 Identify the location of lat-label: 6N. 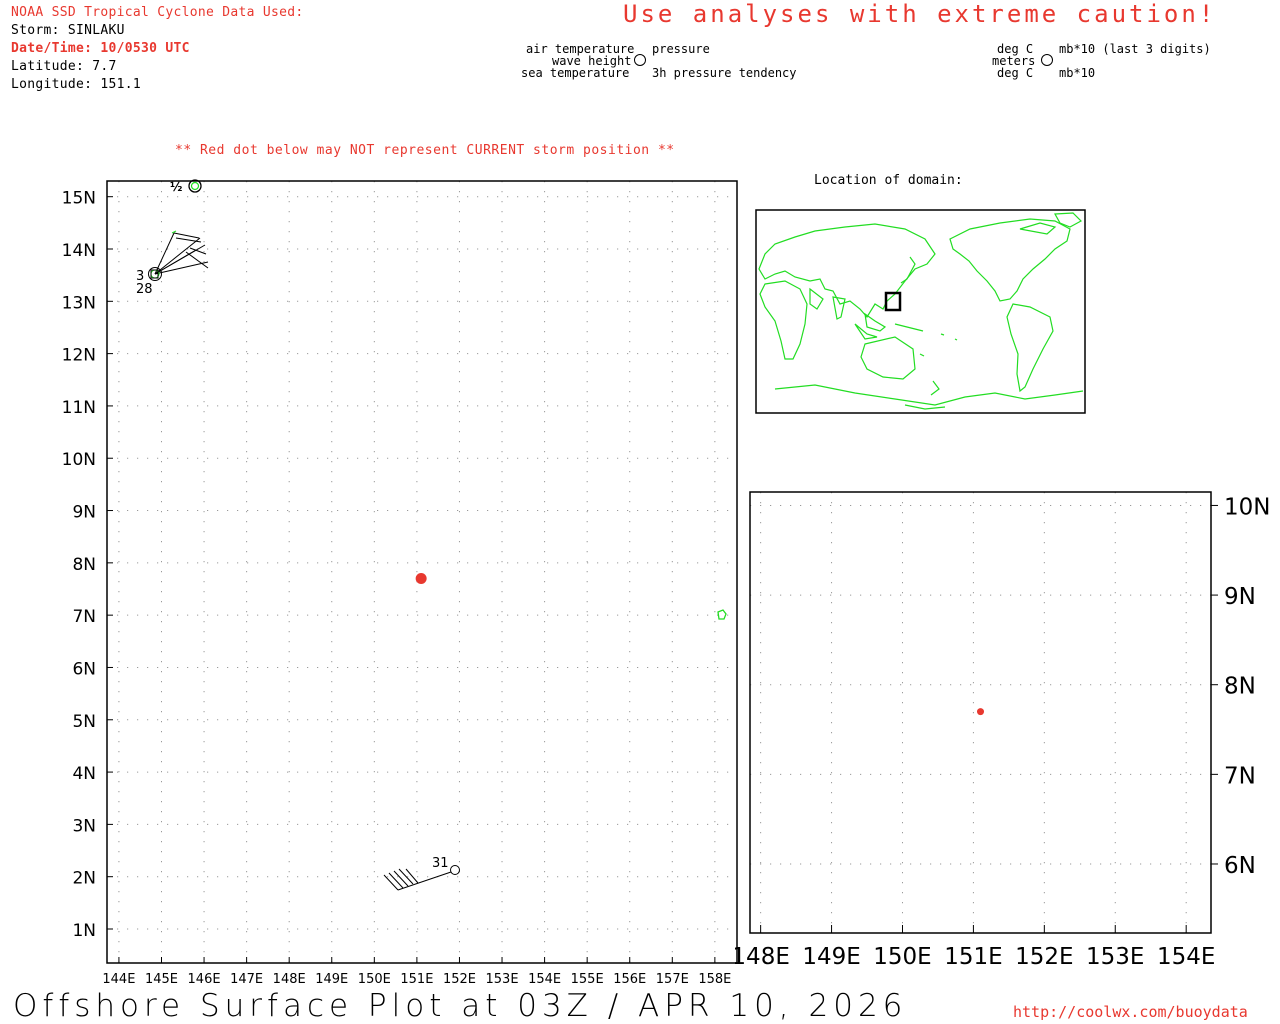
(84, 669).